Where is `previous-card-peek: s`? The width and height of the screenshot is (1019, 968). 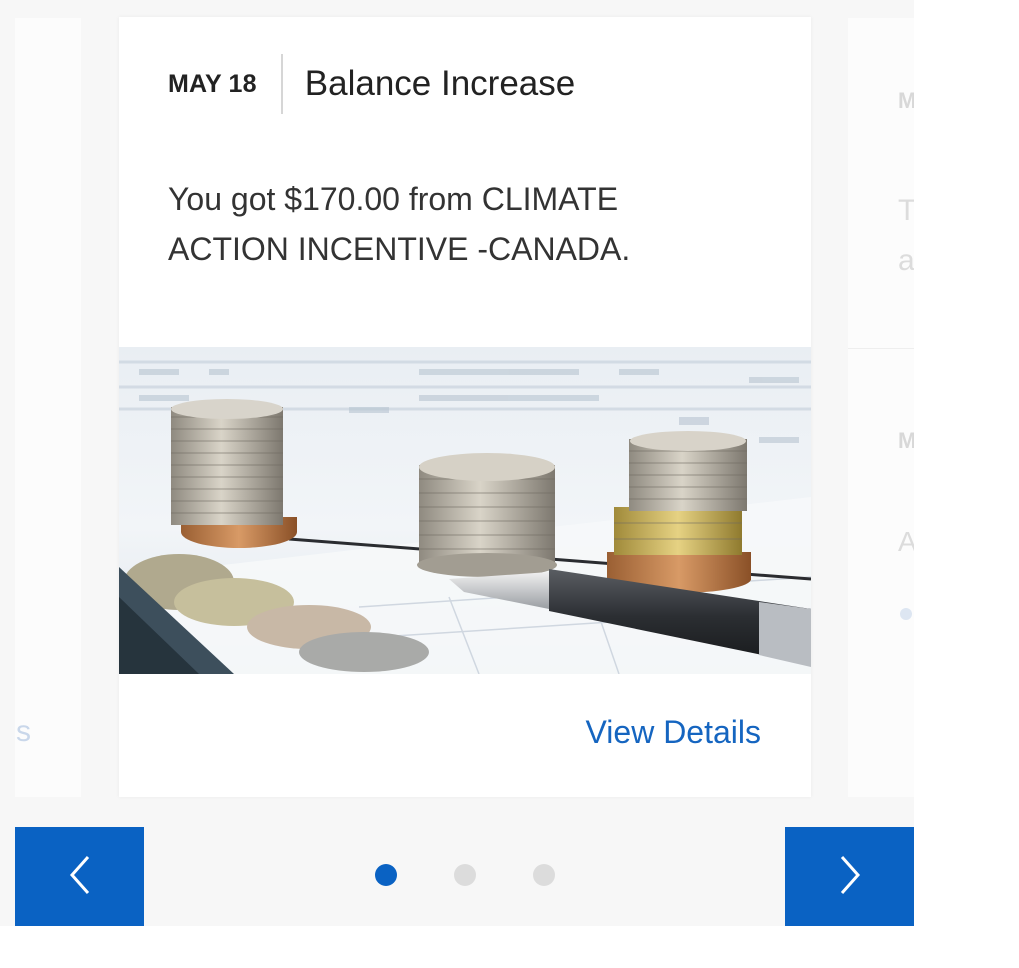 previous-card-peek: s is located at coordinates (48, 407).